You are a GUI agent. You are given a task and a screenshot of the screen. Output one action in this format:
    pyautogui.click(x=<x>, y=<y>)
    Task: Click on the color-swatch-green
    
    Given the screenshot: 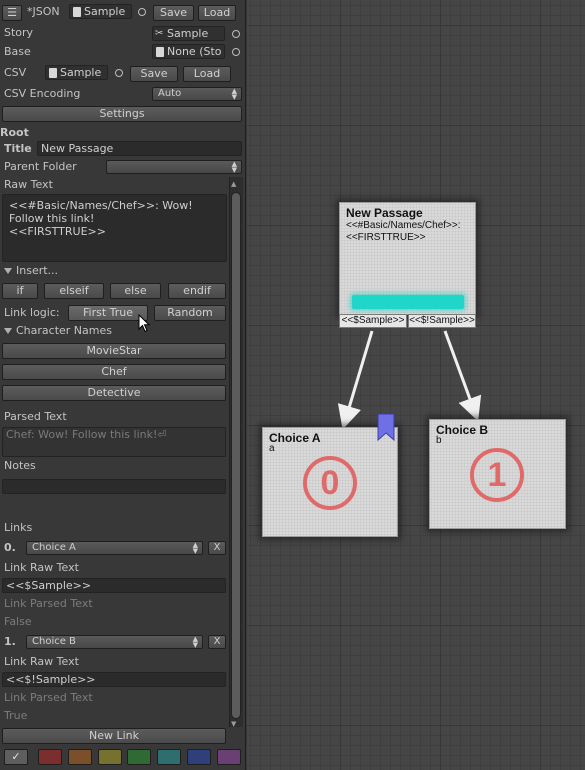 What is the action you would take?
    pyautogui.click(x=139, y=757)
    